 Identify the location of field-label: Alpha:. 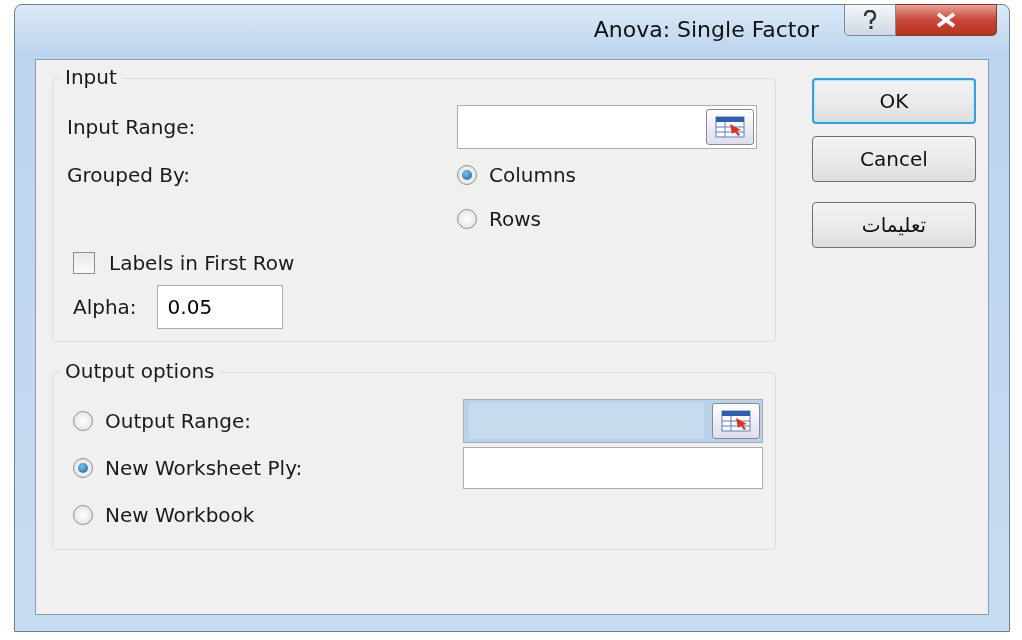
(105, 307).